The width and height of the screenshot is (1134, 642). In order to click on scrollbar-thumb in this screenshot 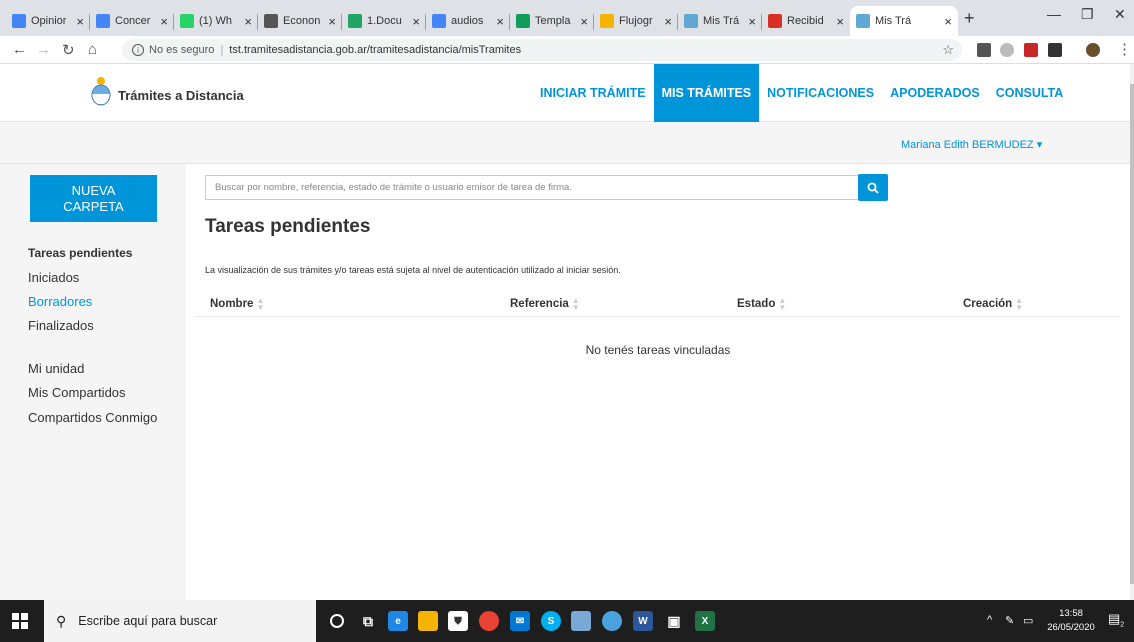, I will do `click(1132, 334)`.